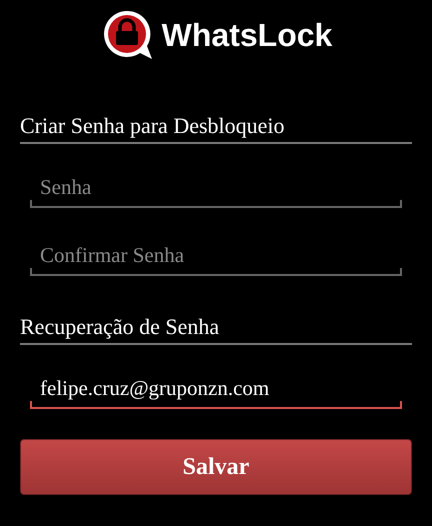 Image resolution: width=432 pixels, height=526 pixels. I want to click on save-button: Salvar, so click(216, 467).